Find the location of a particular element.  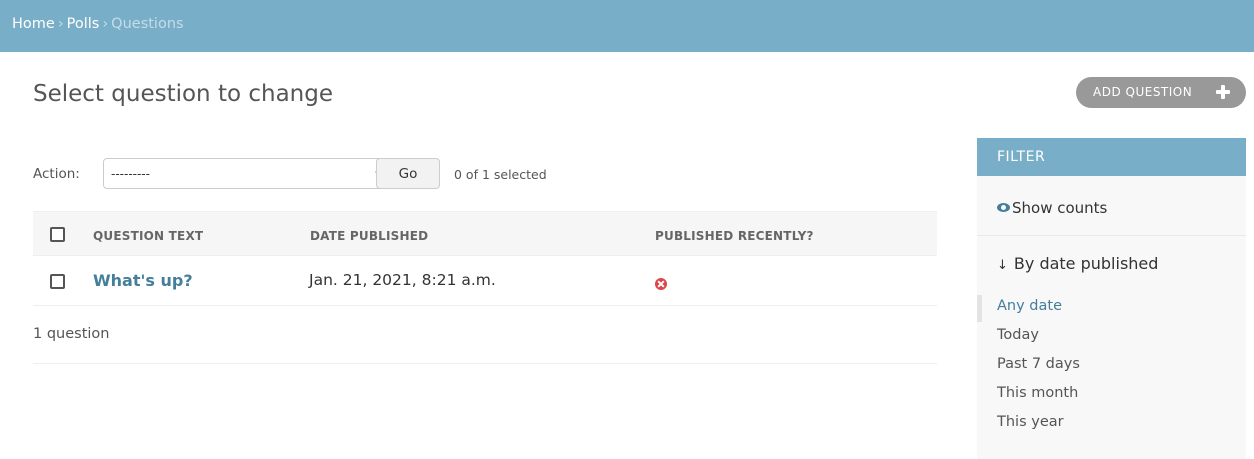

filter-option-any-date: Any date is located at coordinates (1111, 309).